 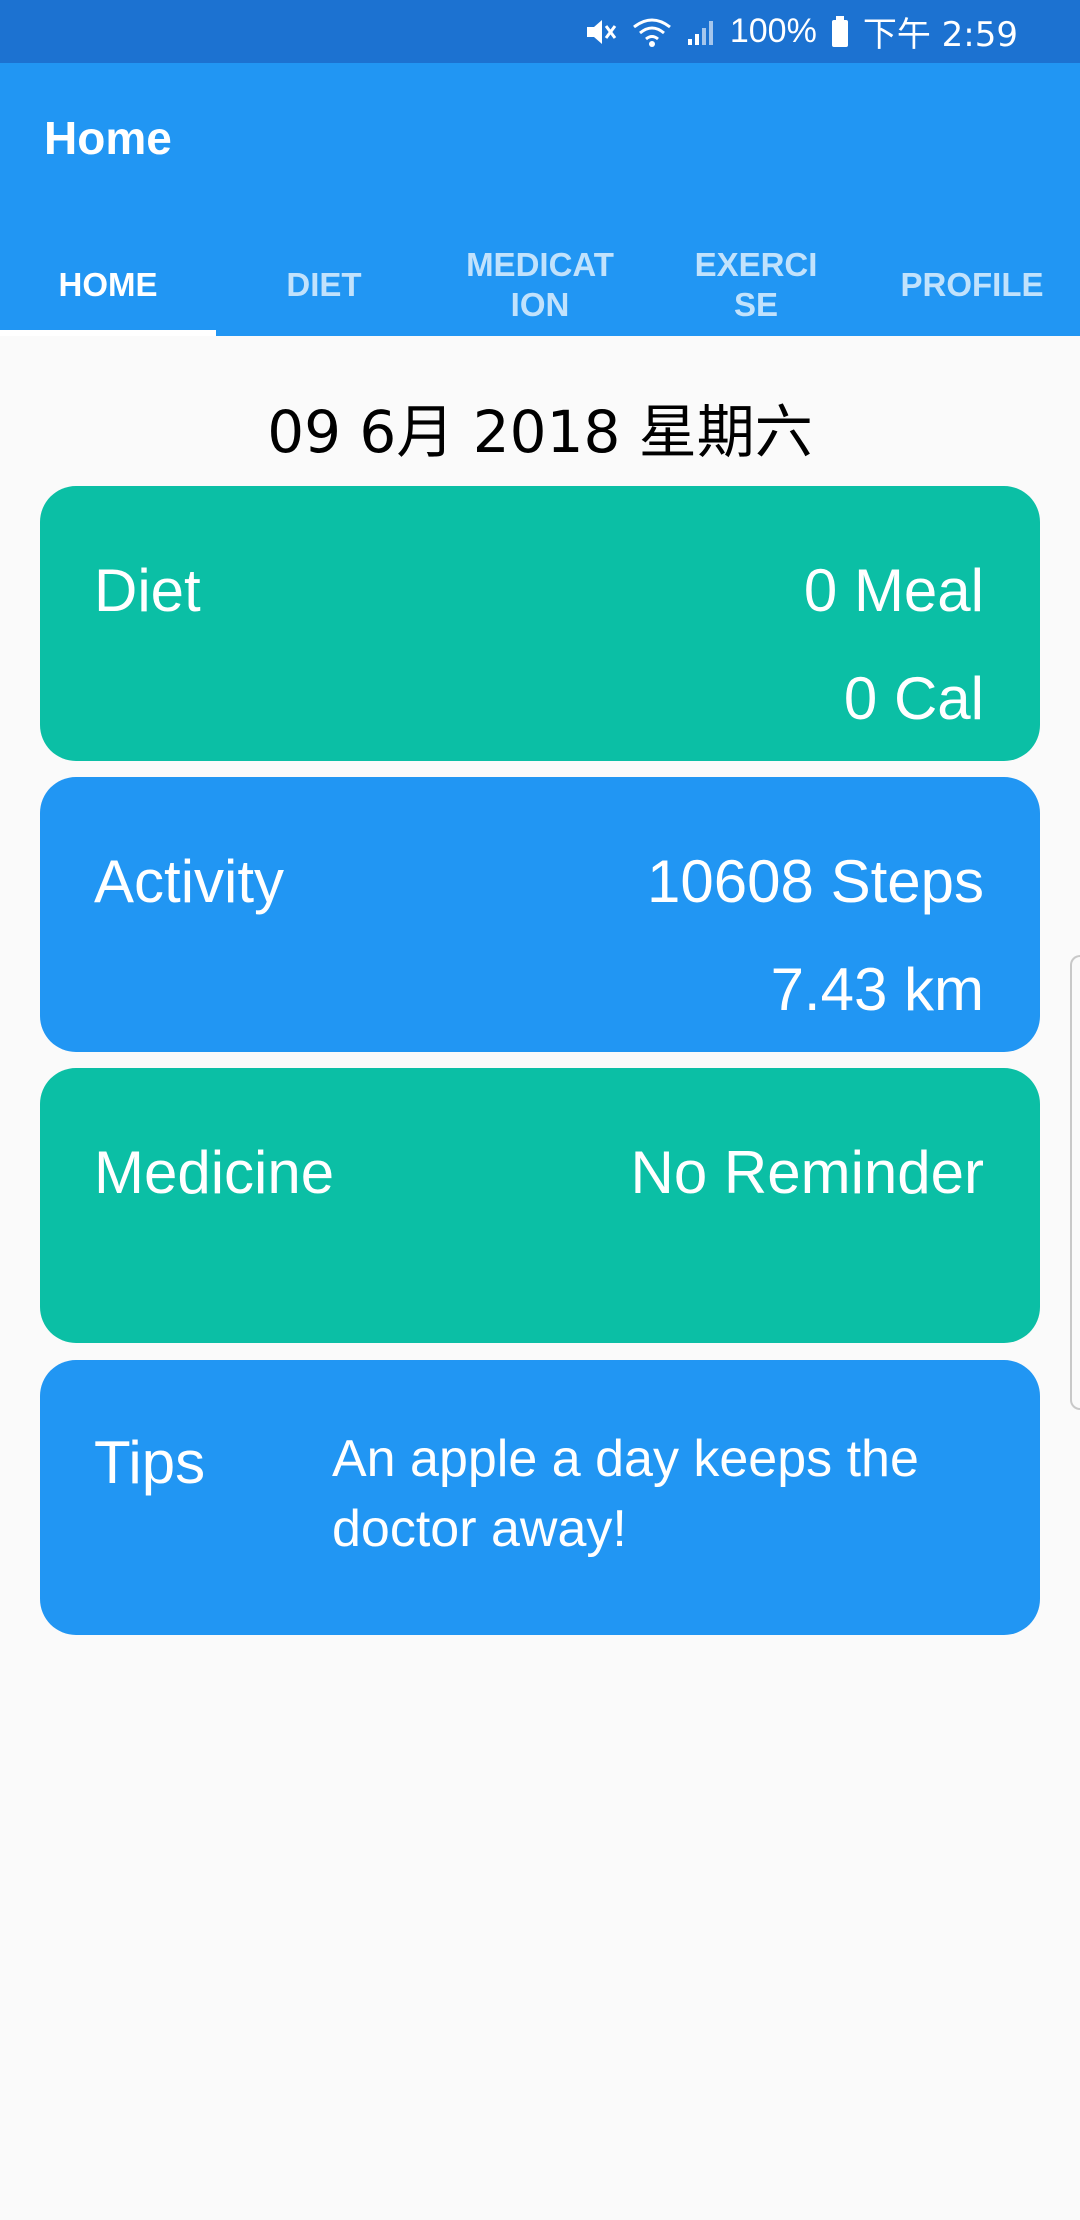 I want to click on diet-label: Diet, so click(x=147, y=590).